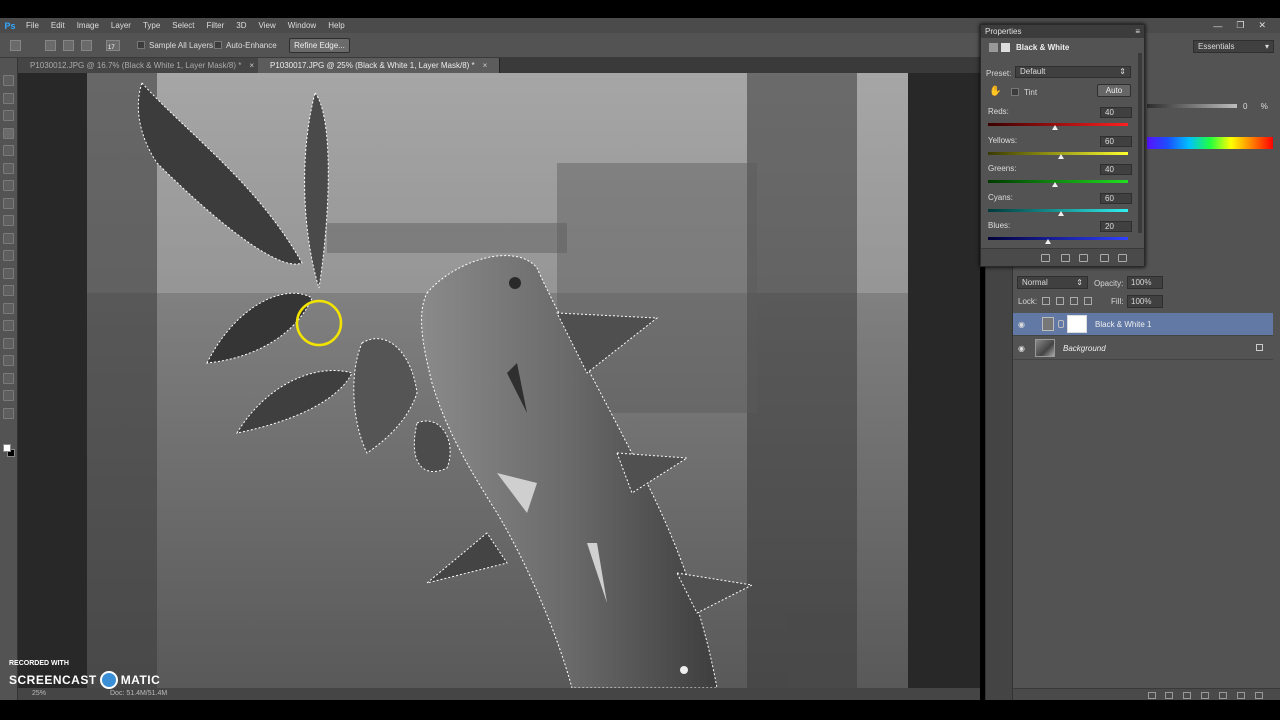 The width and height of the screenshot is (1280, 720). What do you see at coordinates (151, 25) in the screenshot?
I see `menu-type: Type` at bounding box center [151, 25].